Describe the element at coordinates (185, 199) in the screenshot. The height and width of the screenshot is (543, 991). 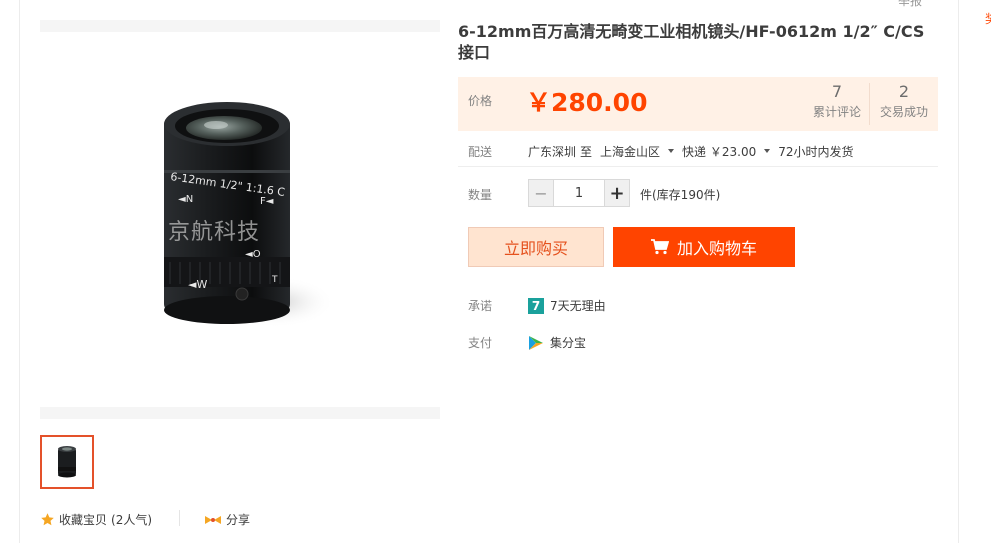
I see `svg-text: ◄N` at that location.